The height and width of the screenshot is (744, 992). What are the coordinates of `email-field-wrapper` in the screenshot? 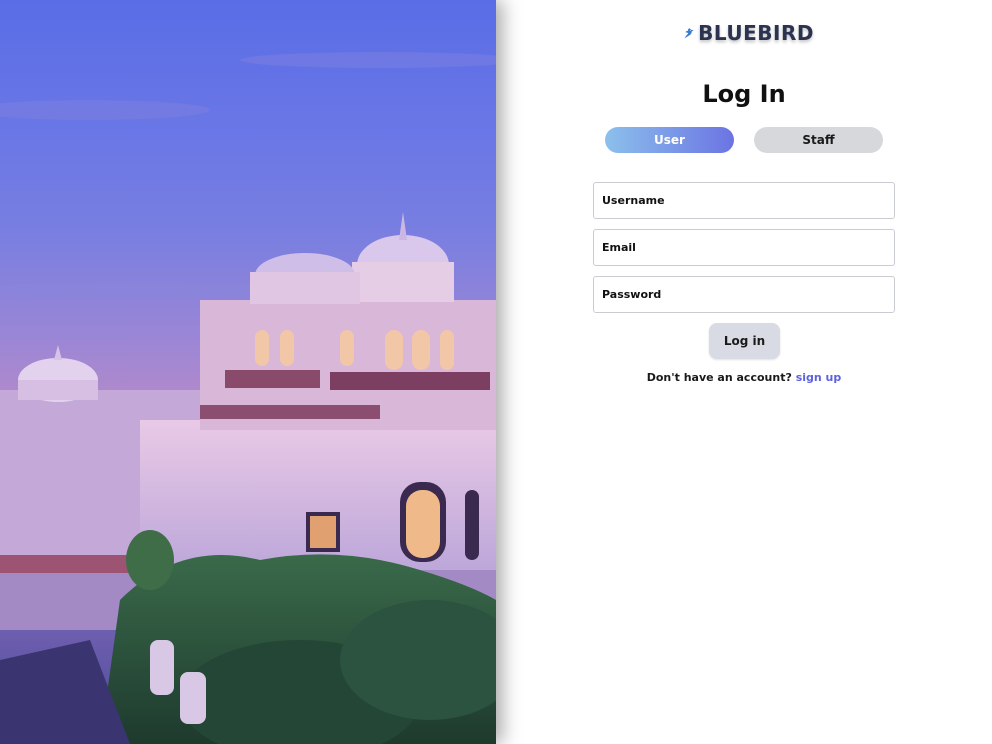 It's located at (744, 247).